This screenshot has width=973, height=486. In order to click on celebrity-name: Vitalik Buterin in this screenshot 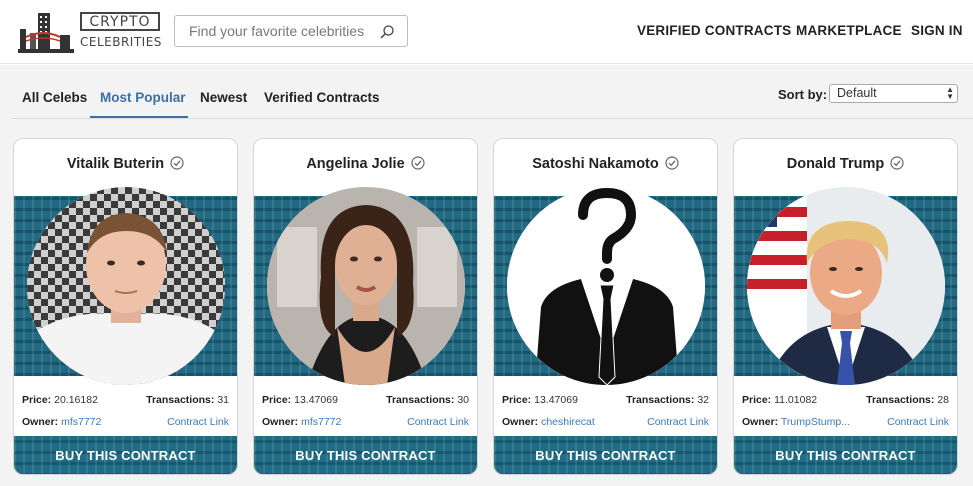, I will do `click(115, 164)`.